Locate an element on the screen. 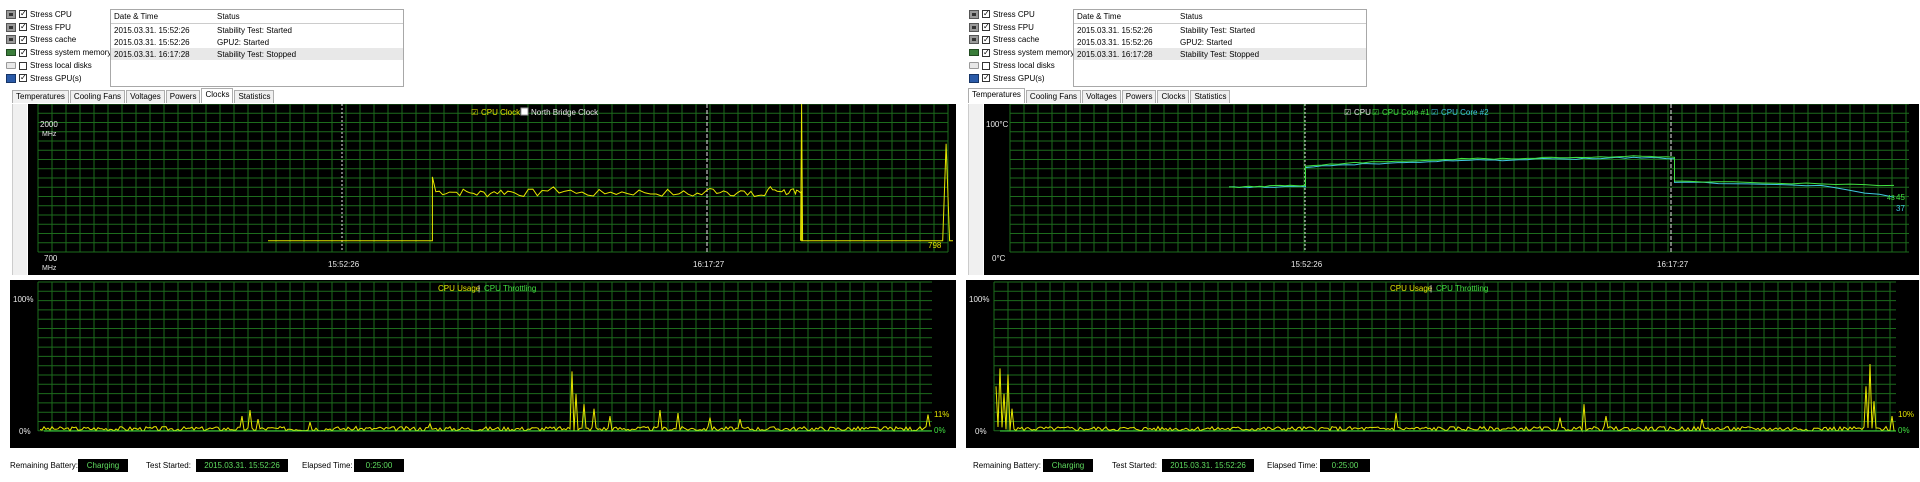  time-label-stop: 16:17:27 is located at coordinates (709, 264).